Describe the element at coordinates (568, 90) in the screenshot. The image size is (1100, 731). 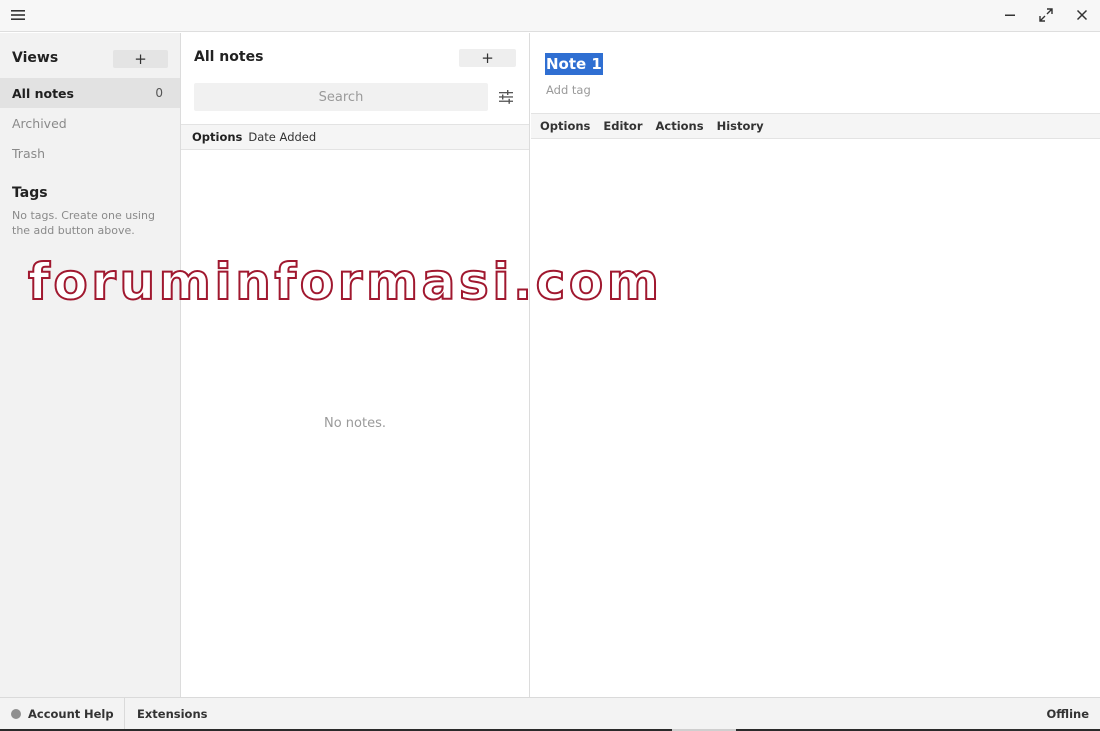
I see `add-tag-input: Add tag` at that location.